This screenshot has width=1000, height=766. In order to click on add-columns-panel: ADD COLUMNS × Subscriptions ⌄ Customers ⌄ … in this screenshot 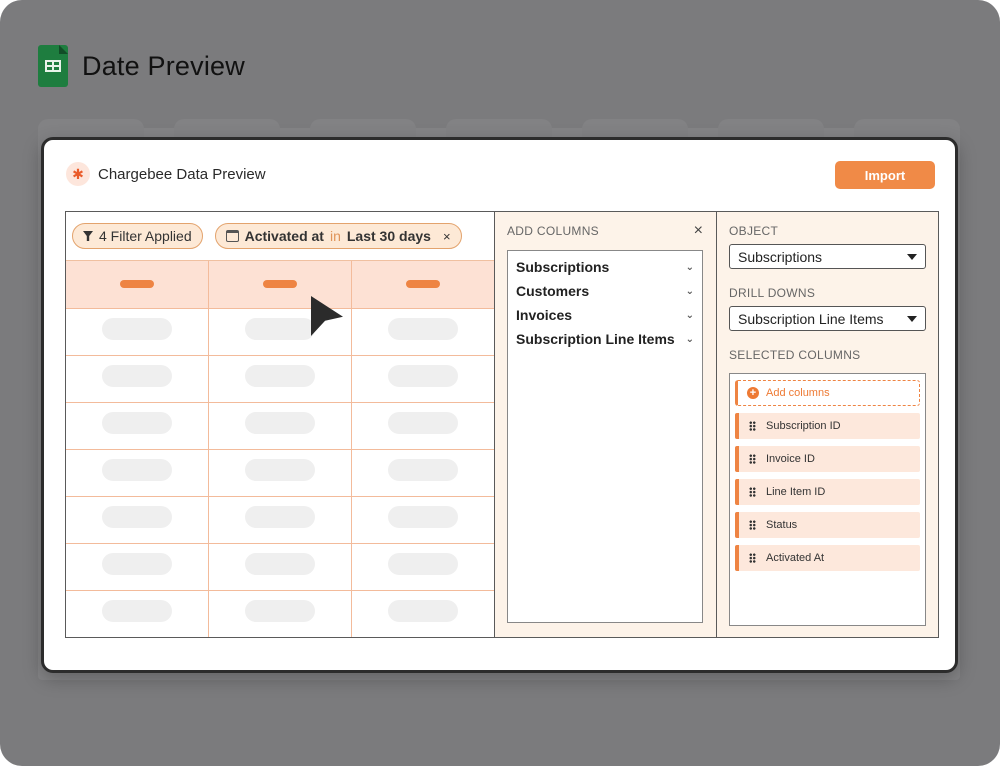, I will do `click(606, 424)`.